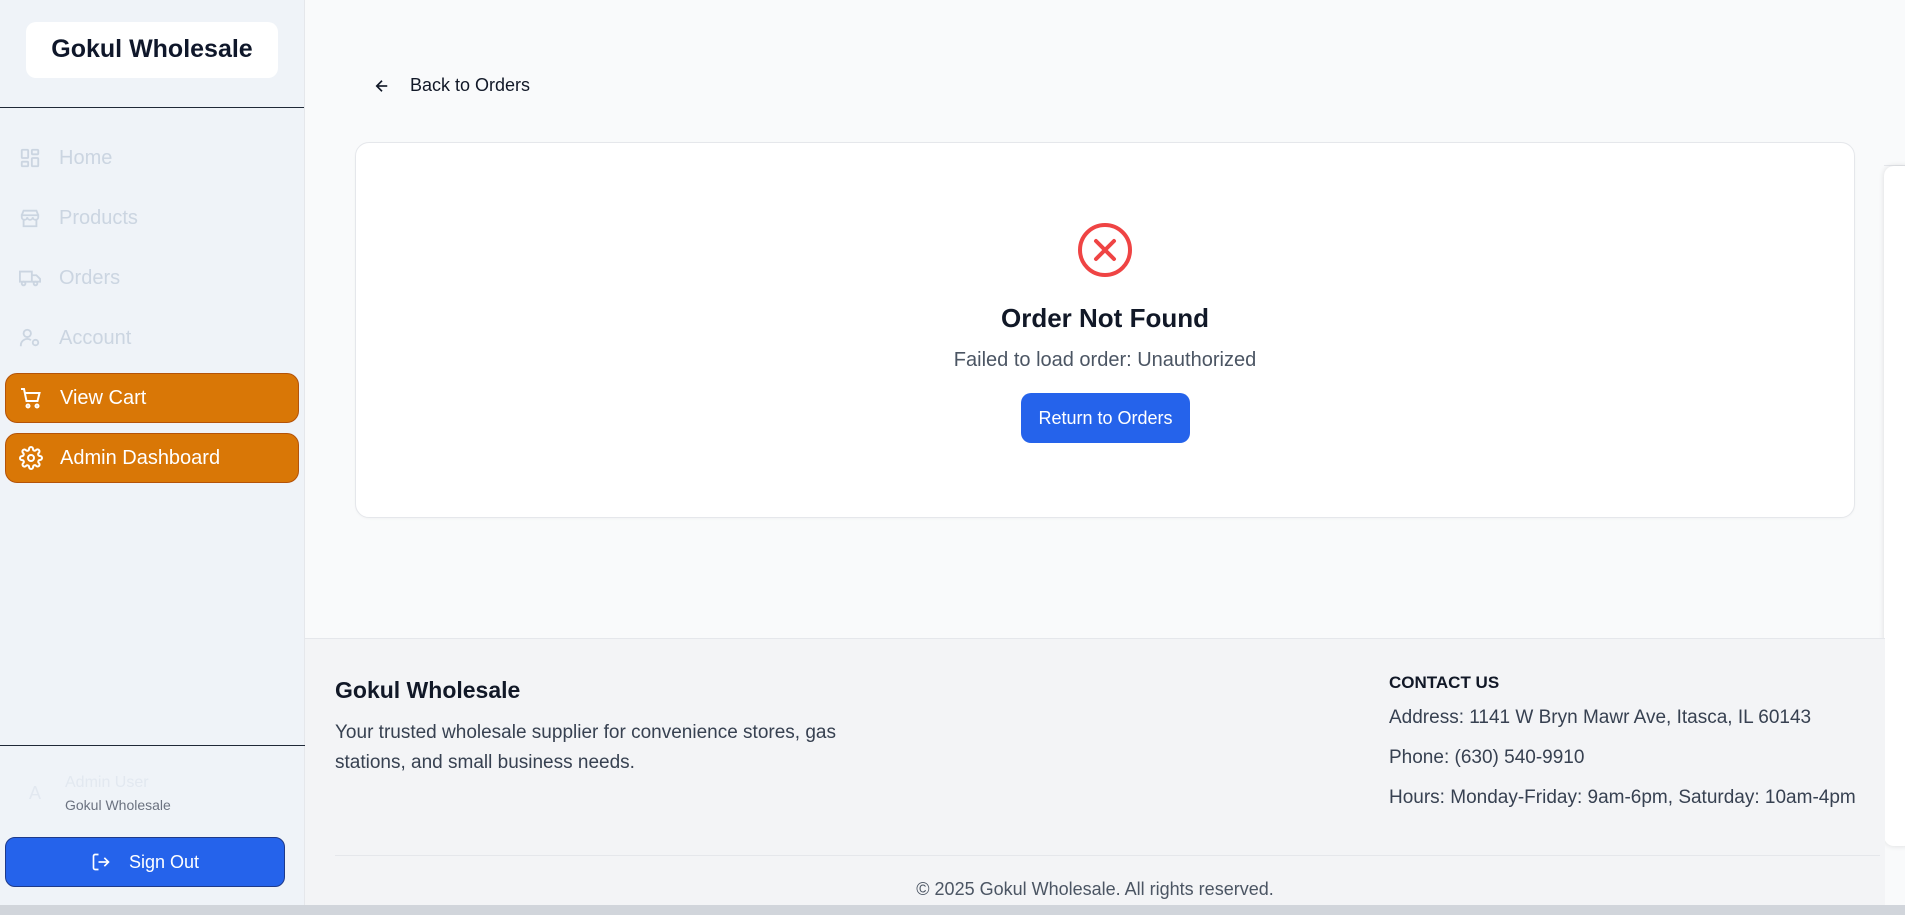 This screenshot has height=915, width=1905. What do you see at coordinates (164, 861) in the screenshot?
I see `sign-out-label: Sign Out` at bounding box center [164, 861].